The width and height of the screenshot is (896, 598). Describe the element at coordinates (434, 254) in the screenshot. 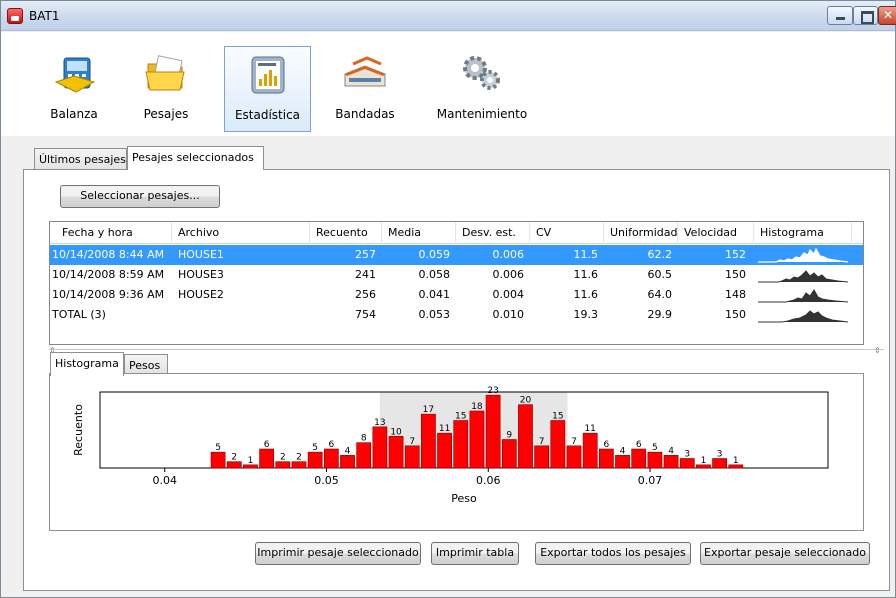

I see `cell-mean: 0.059` at that location.